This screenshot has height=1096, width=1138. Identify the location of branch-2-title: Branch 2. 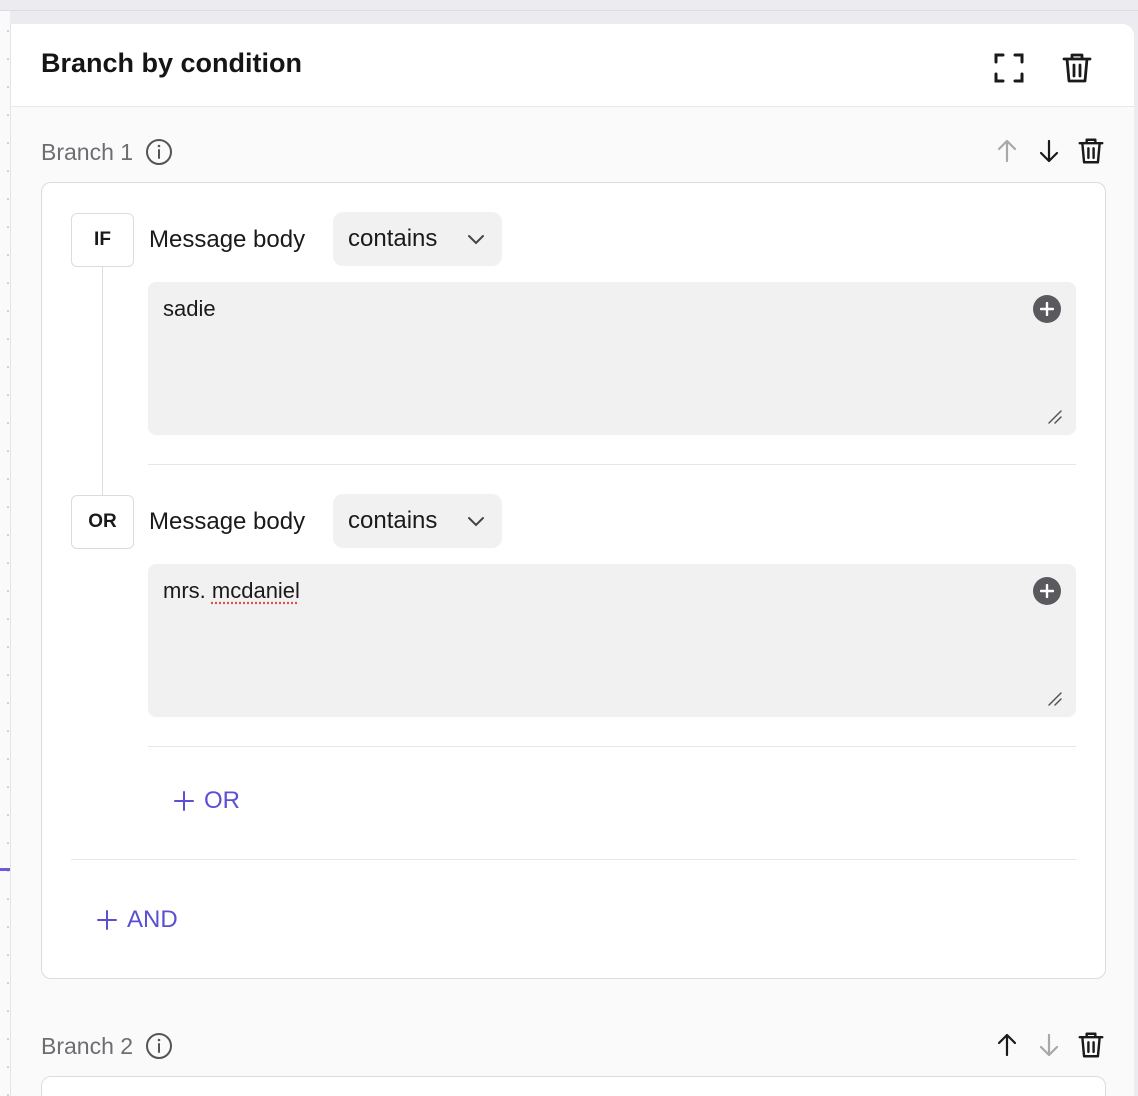
(87, 1045).